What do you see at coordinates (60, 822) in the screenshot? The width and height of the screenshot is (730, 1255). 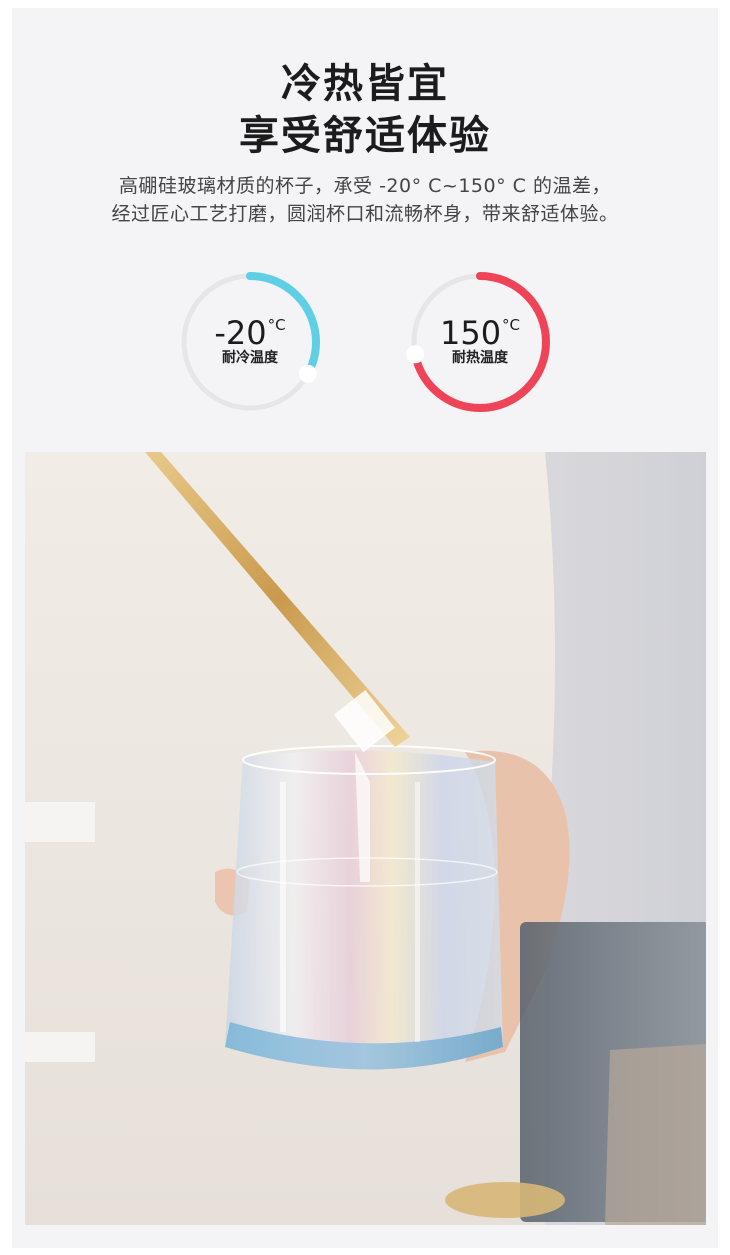 I see `blurred-rail` at bounding box center [60, 822].